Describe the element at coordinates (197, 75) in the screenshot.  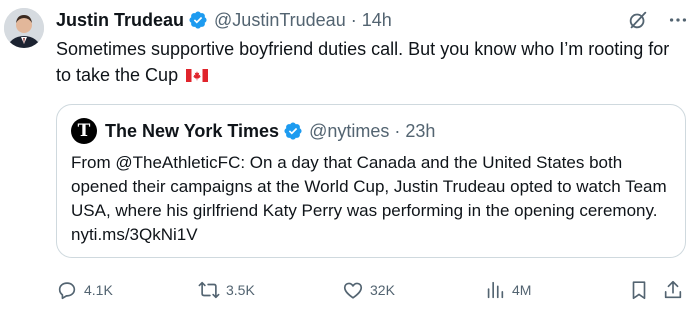
I see `canadian-flag-icon` at that location.